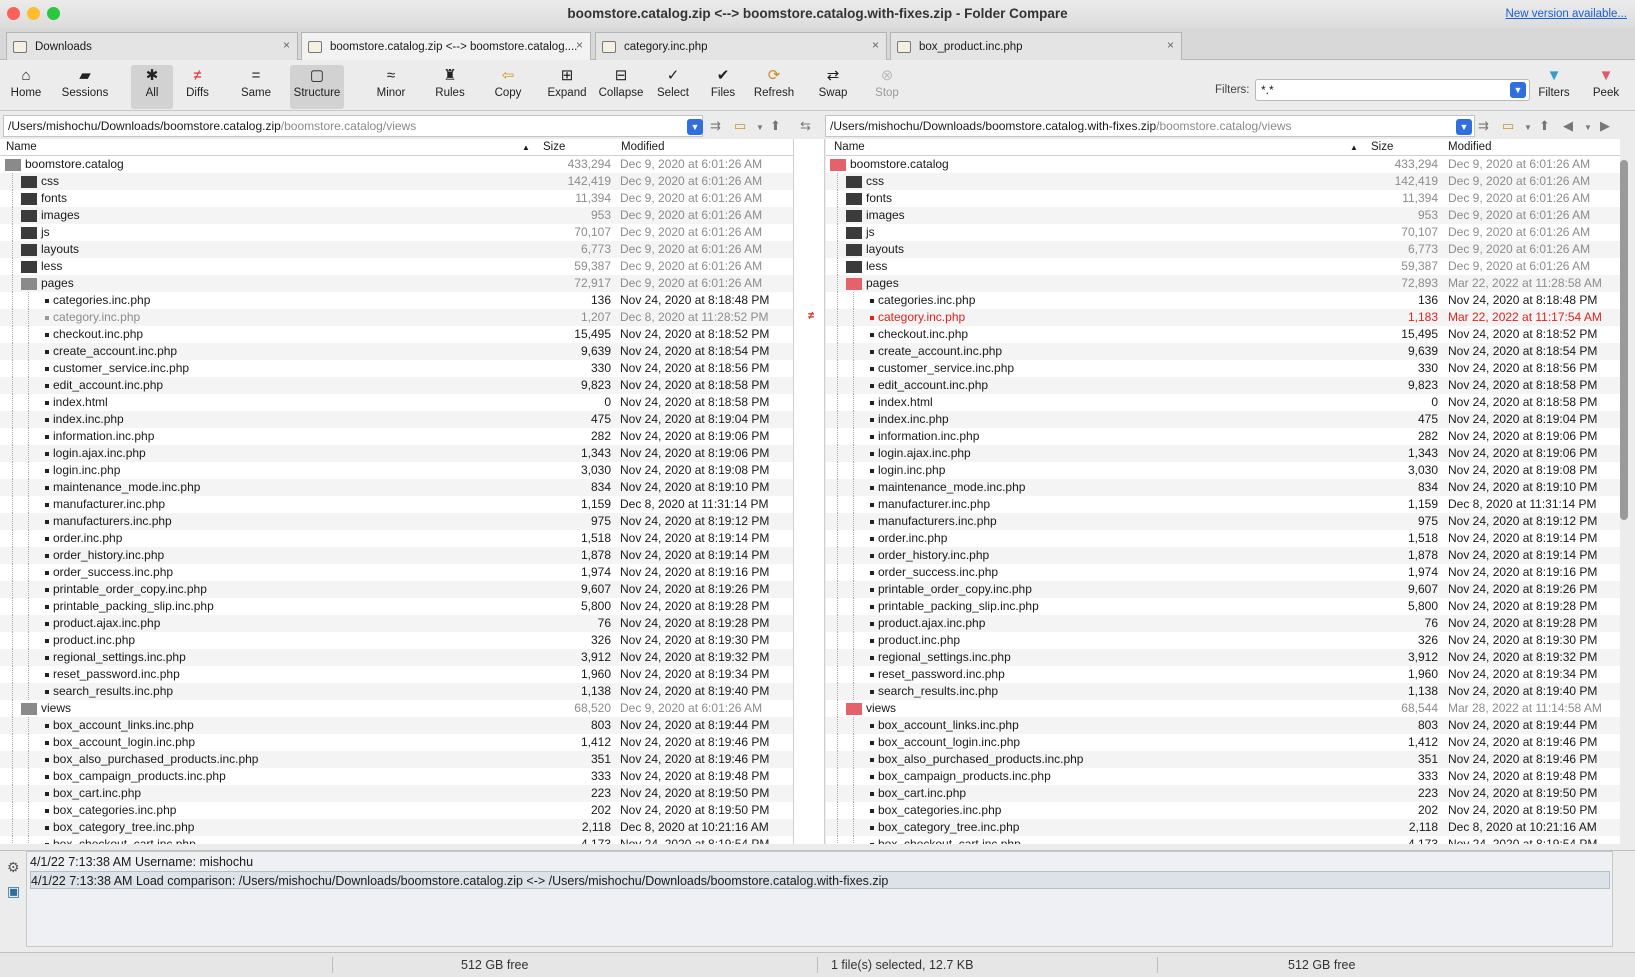  Describe the element at coordinates (723, 82) in the screenshot. I see `files-button: ✔ Files` at that location.